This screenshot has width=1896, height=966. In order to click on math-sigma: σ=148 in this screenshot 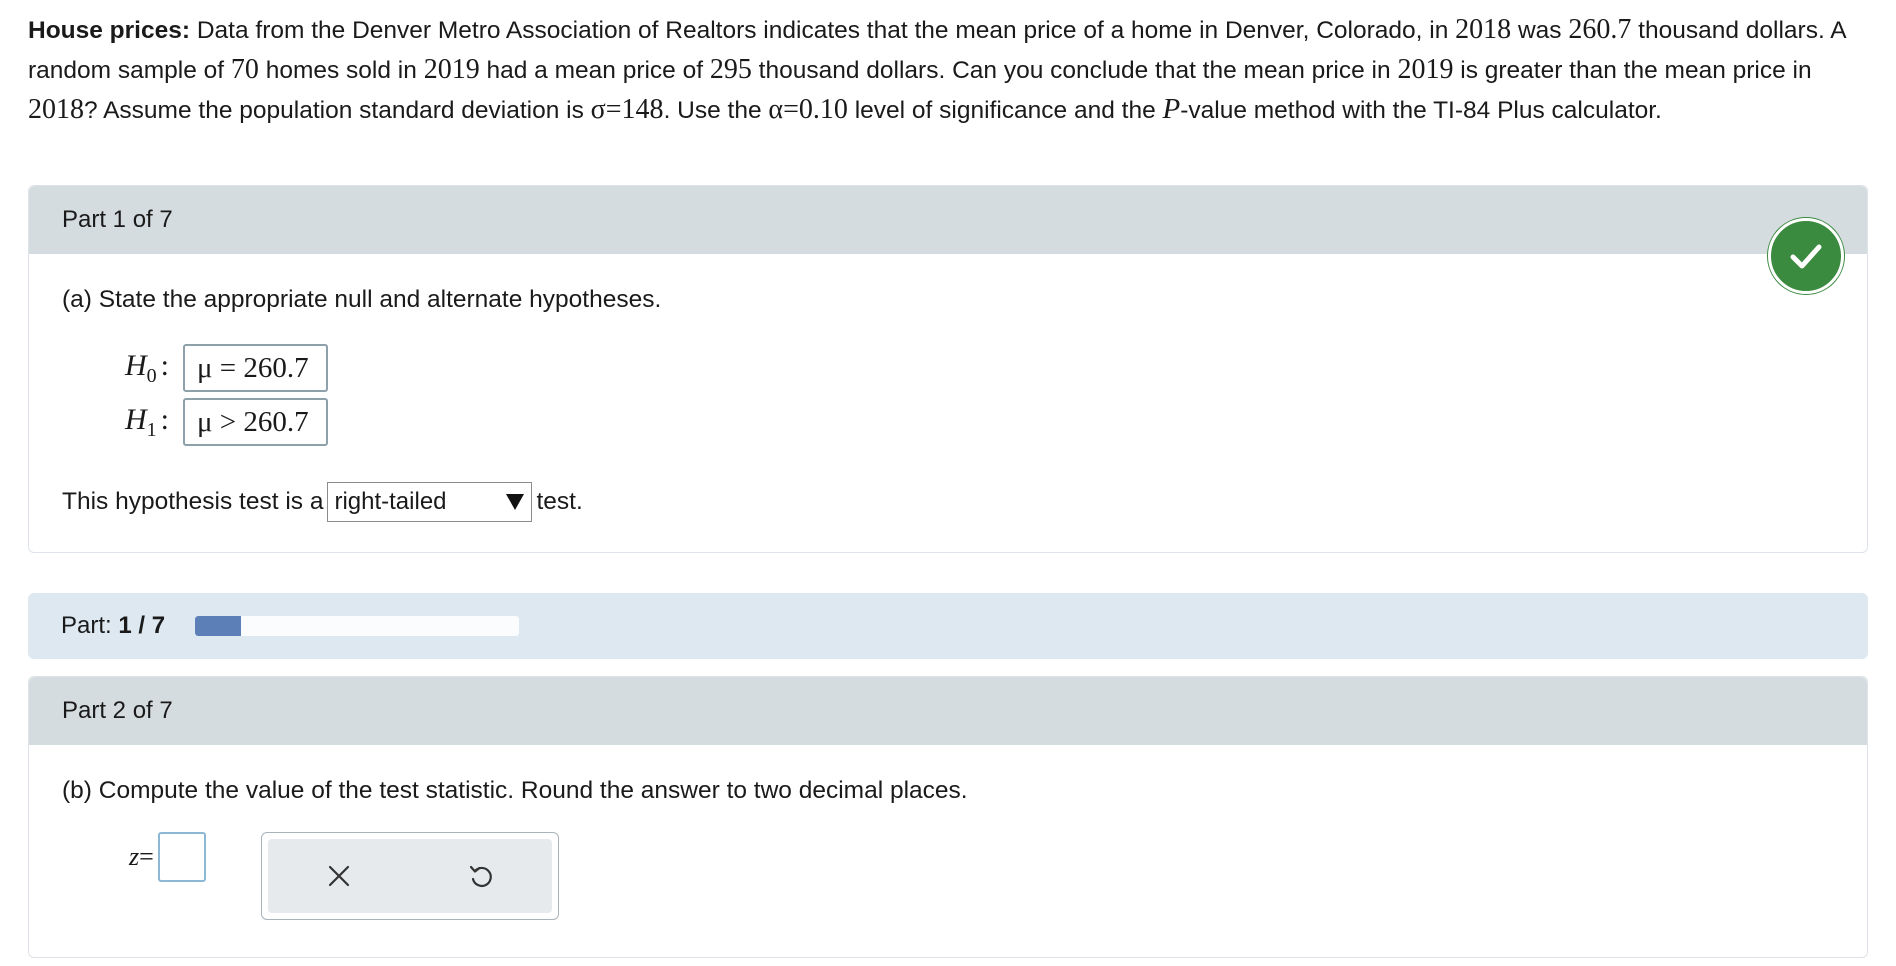, I will do `click(627, 109)`.